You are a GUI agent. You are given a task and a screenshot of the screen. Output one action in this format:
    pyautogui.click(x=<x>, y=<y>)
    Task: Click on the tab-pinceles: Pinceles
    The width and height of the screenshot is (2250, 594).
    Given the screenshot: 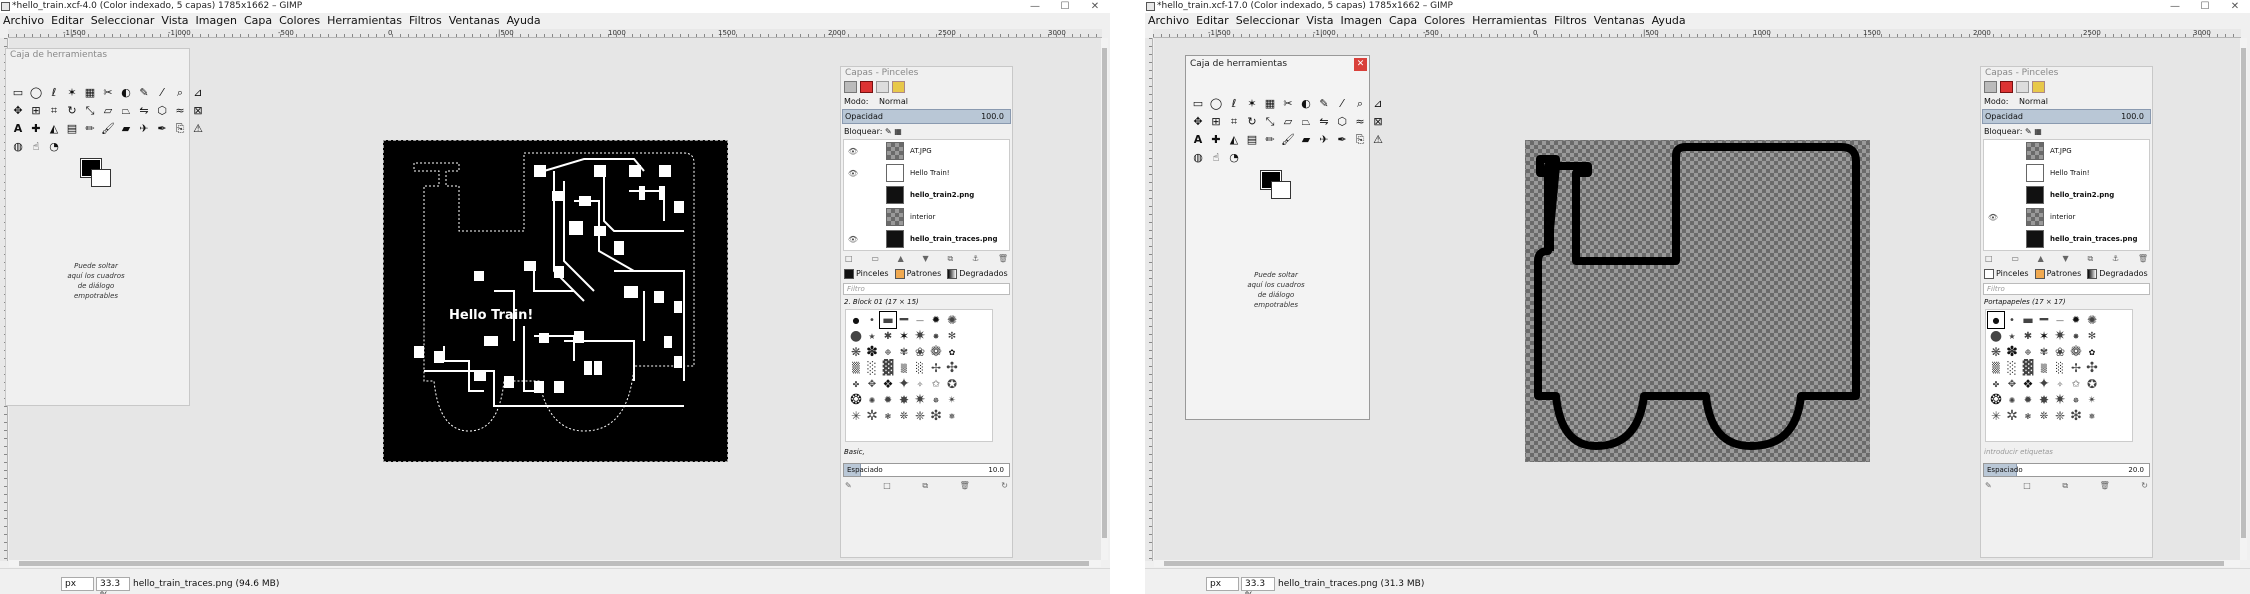 What is the action you would take?
    pyautogui.click(x=2006, y=274)
    